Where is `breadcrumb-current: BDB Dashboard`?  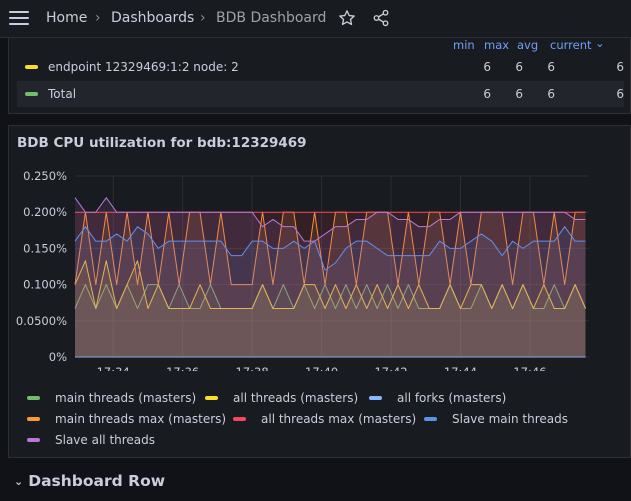
breadcrumb-current: BDB Dashboard is located at coordinates (271, 18).